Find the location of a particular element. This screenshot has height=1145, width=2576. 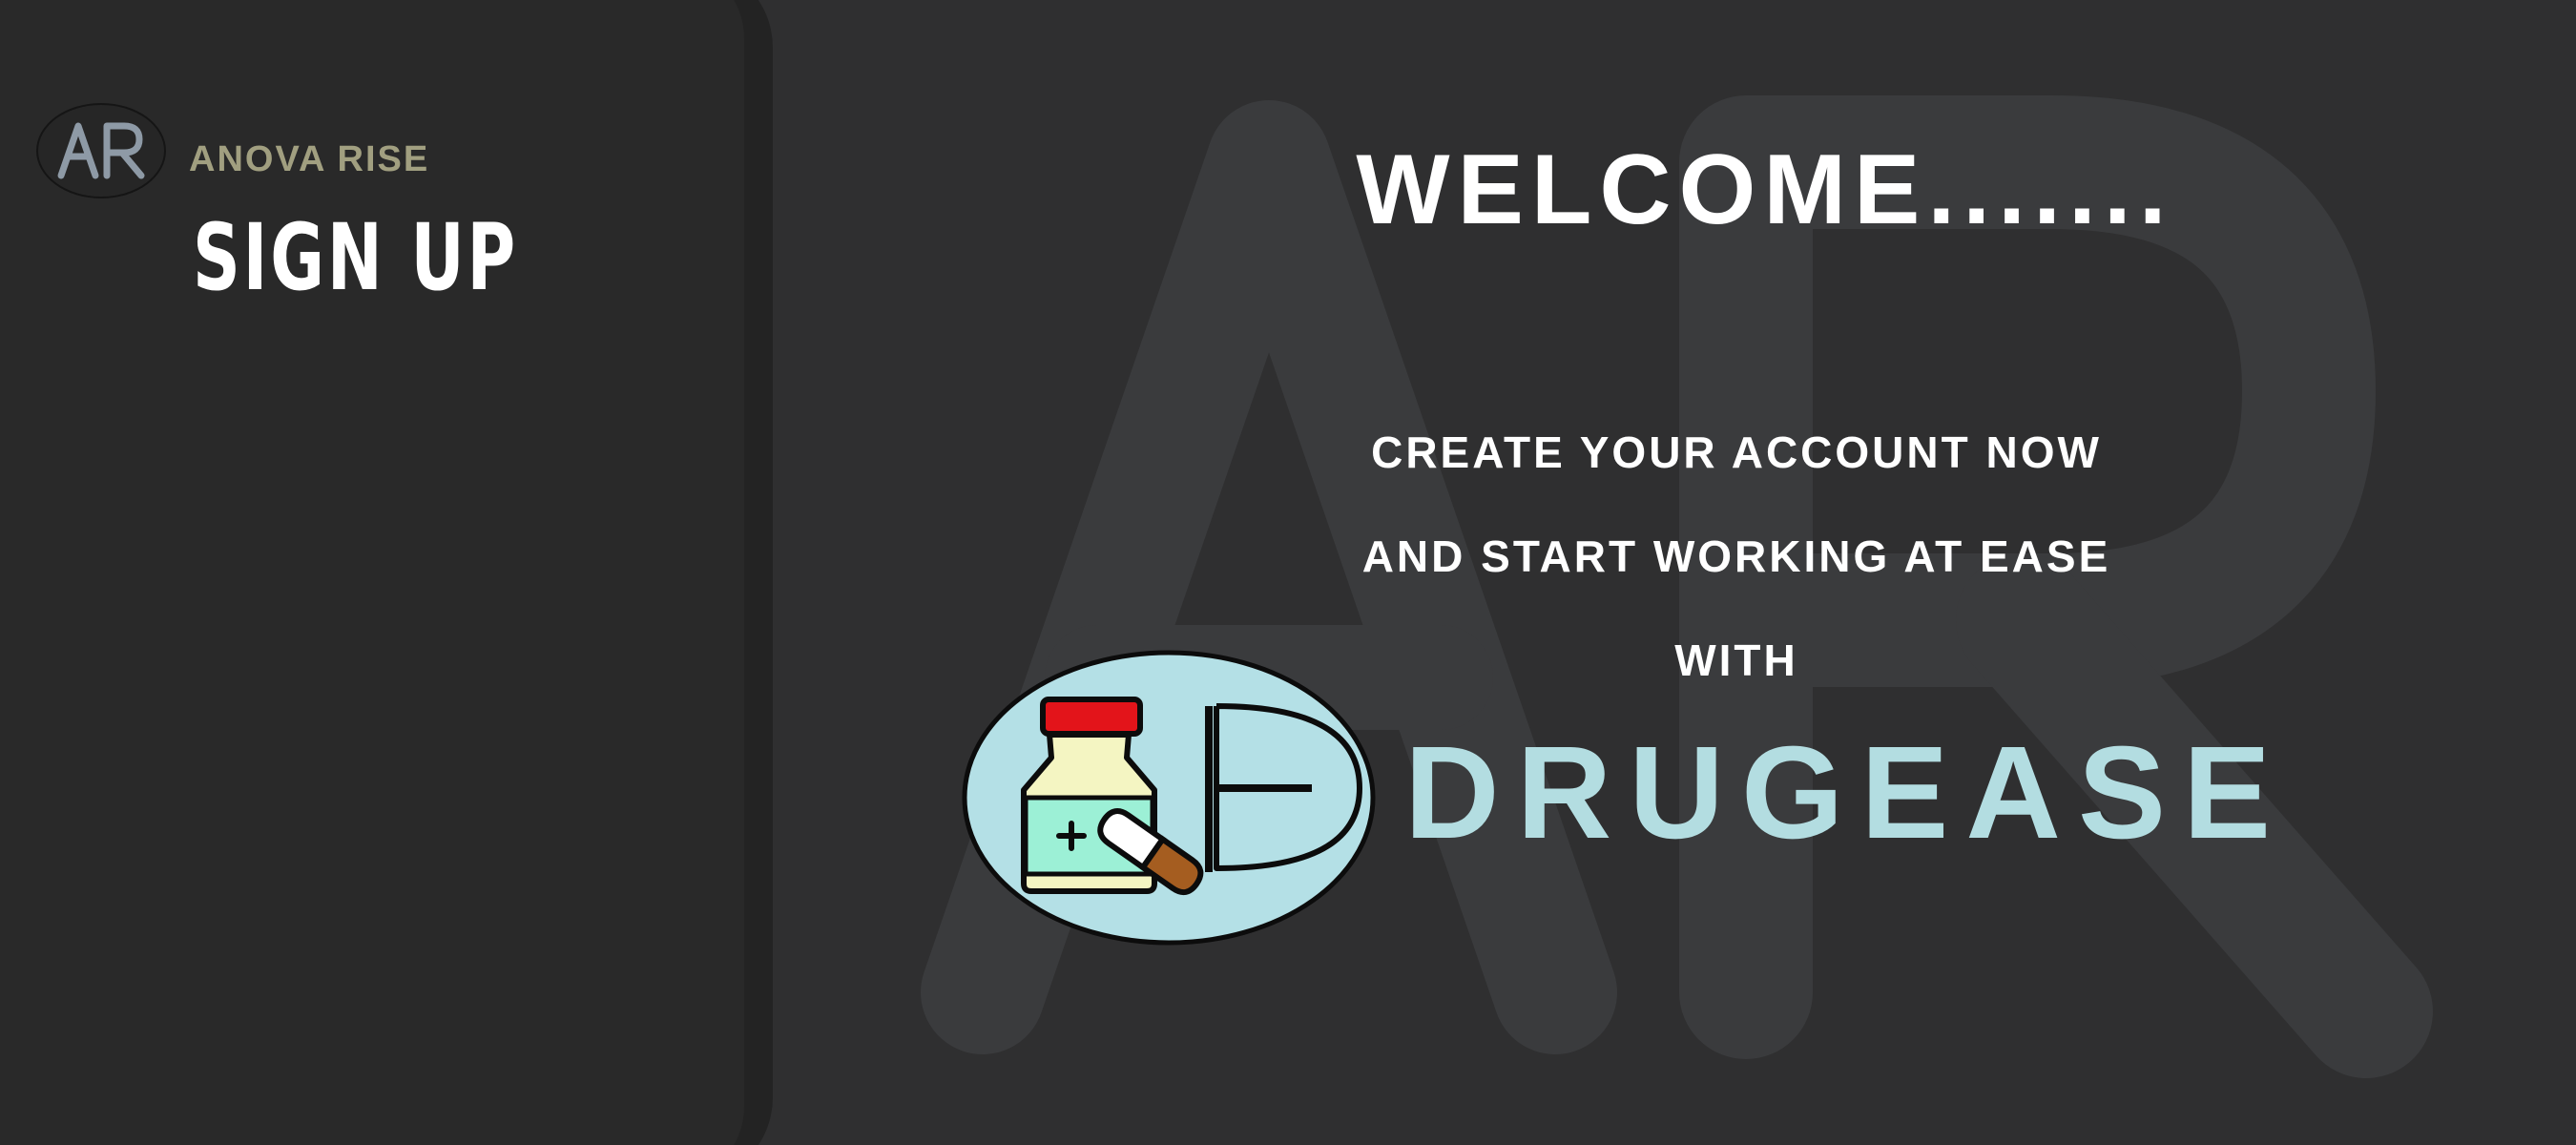

tagline-line-3: WITH is located at coordinates (1736, 660).